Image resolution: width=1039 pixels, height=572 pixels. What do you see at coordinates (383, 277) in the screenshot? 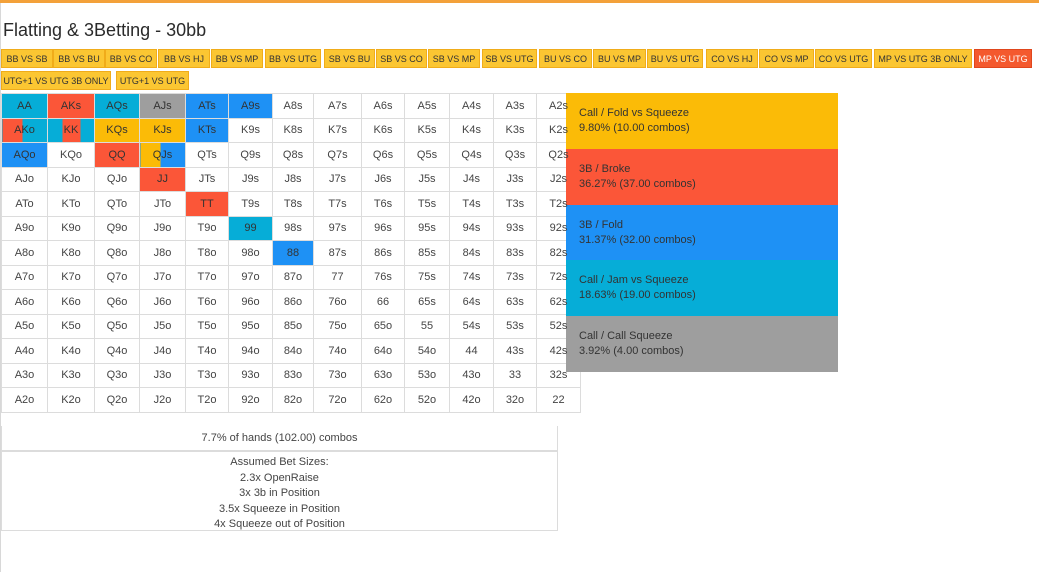
I see `hand-cell-76s: 76s` at bounding box center [383, 277].